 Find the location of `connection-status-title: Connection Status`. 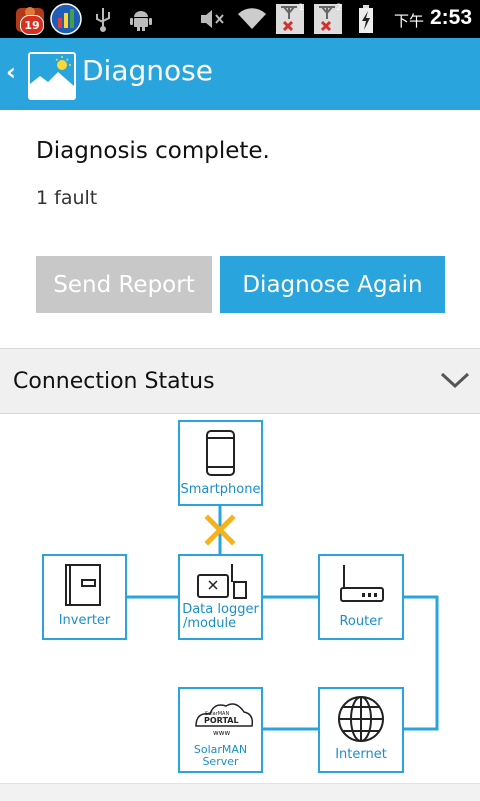

connection-status-title: Connection Status is located at coordinates (114, 381).